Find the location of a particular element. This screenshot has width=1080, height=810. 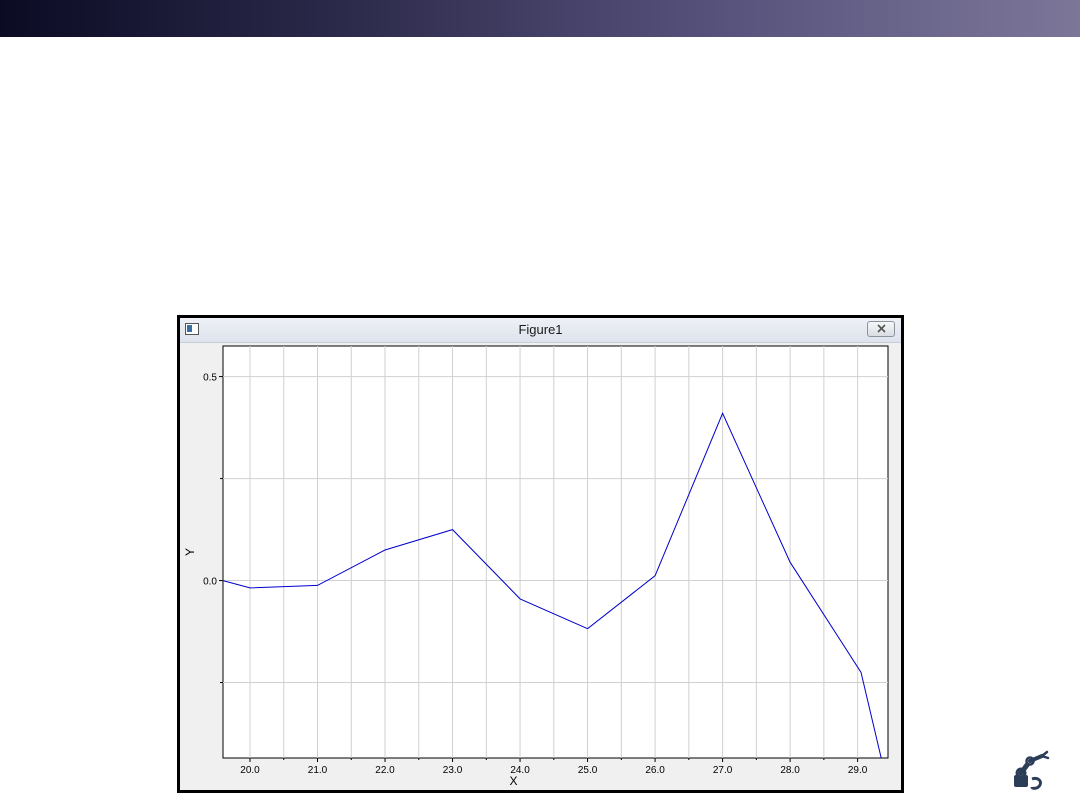

window-title: Figure1 is located at coordinates (540, 329).